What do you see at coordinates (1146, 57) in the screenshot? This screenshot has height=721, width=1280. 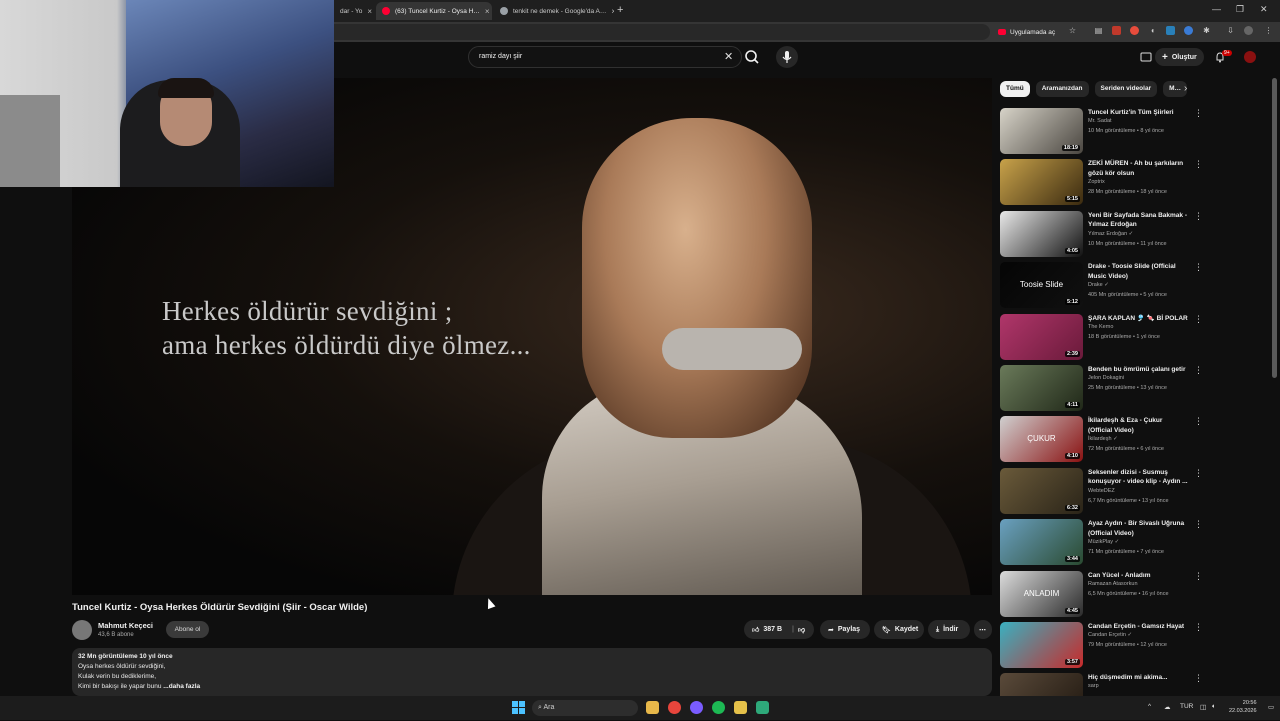 I see `cast-icon` at bounding box center [1146, 57].